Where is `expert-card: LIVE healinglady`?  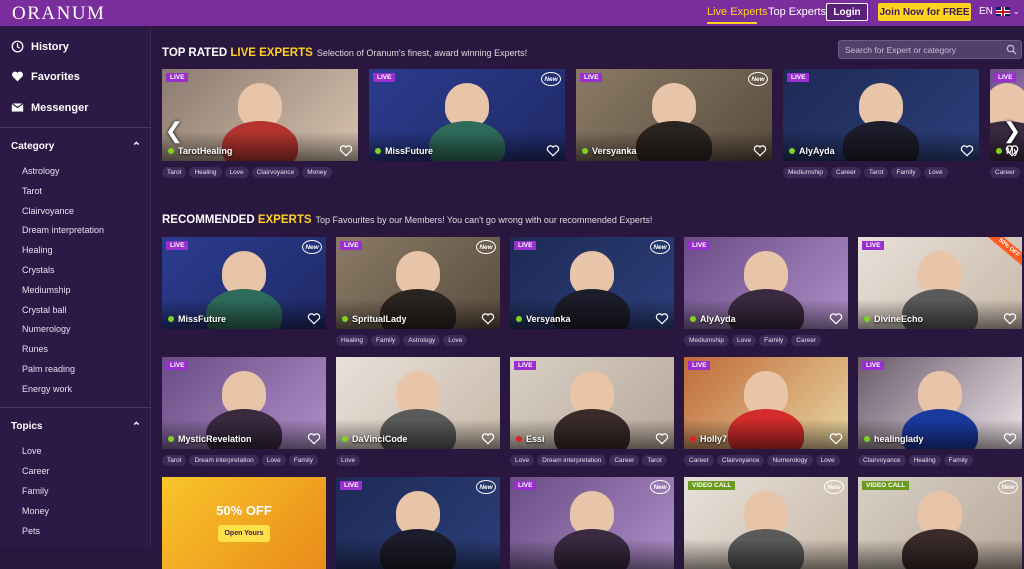 expert-card: LIVE healinglady is located at coordinates (940, 403).